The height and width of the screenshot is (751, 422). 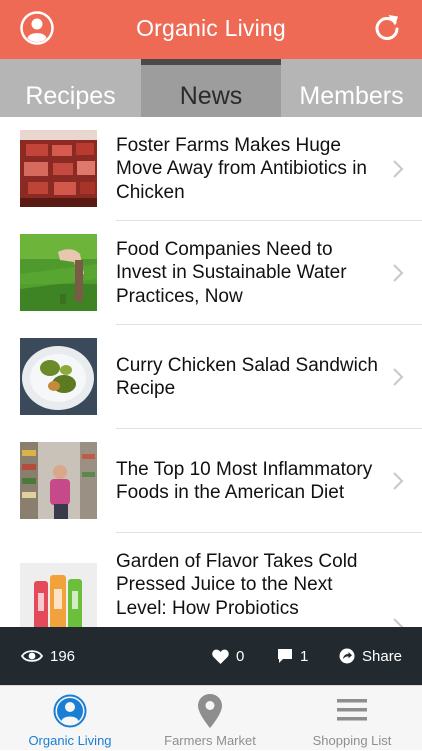 I want to click on section-tabs: Recipes News Members, so click(x=211, y=88).